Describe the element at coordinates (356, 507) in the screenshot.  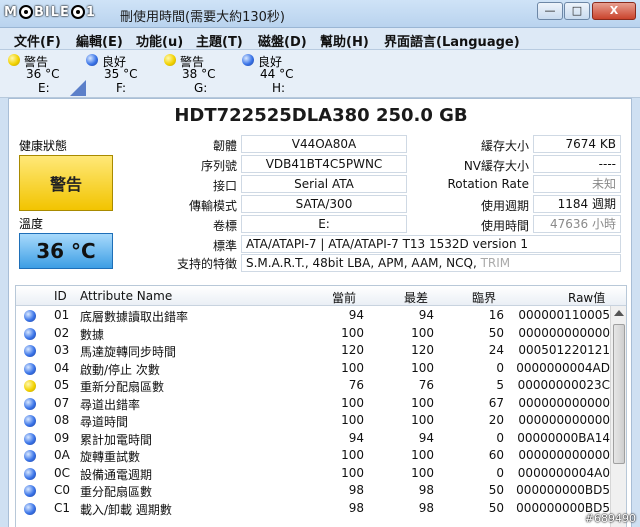
I see `cell-cur: 98` at that location.